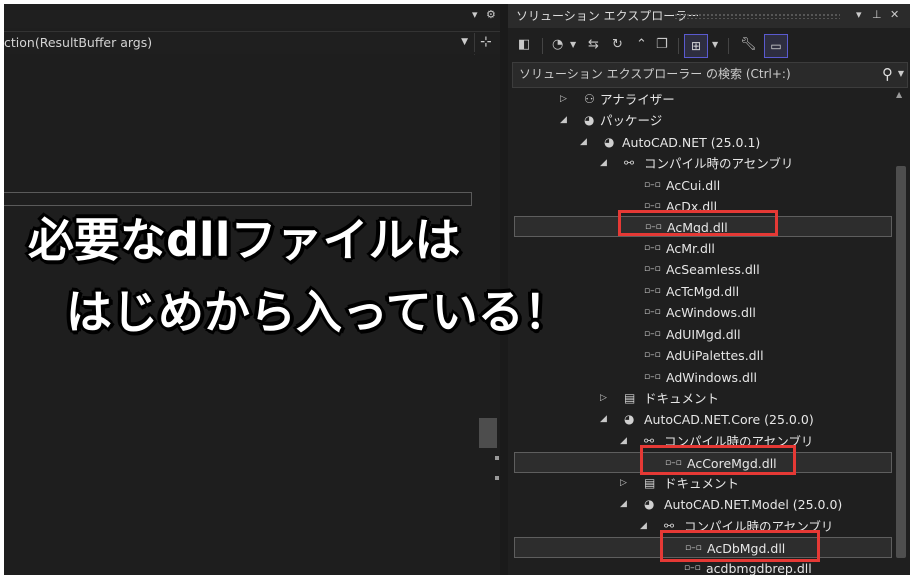  Describe the element at coordinates (887, 74) in the screenshot. I see `search-icon: ⚲` at that location.